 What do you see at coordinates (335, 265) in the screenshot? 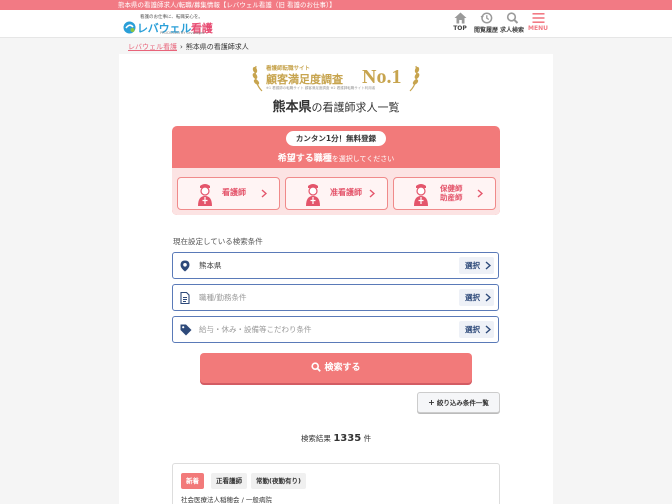
I see `area-condition-field: 熊本県 選択` at bounding box center [335, 265].